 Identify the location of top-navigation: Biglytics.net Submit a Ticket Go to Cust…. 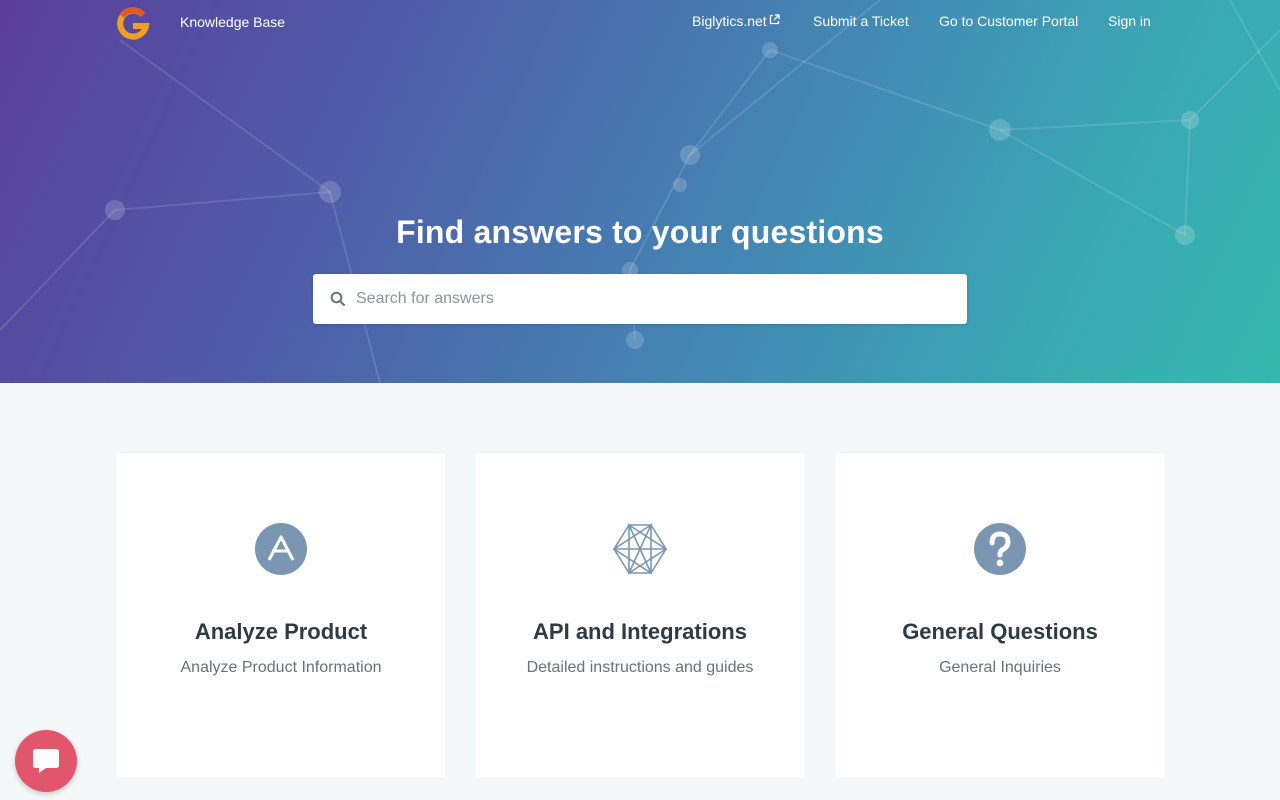
(640, 23).